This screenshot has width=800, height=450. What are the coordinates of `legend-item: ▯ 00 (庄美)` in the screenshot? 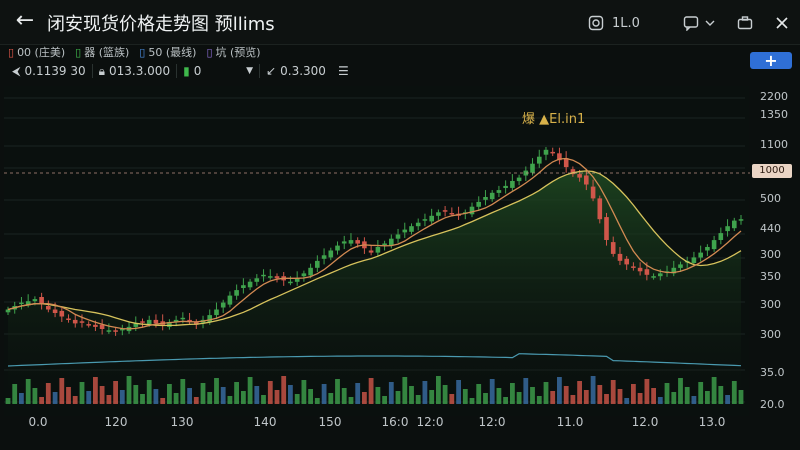 It's located at (36, 52).